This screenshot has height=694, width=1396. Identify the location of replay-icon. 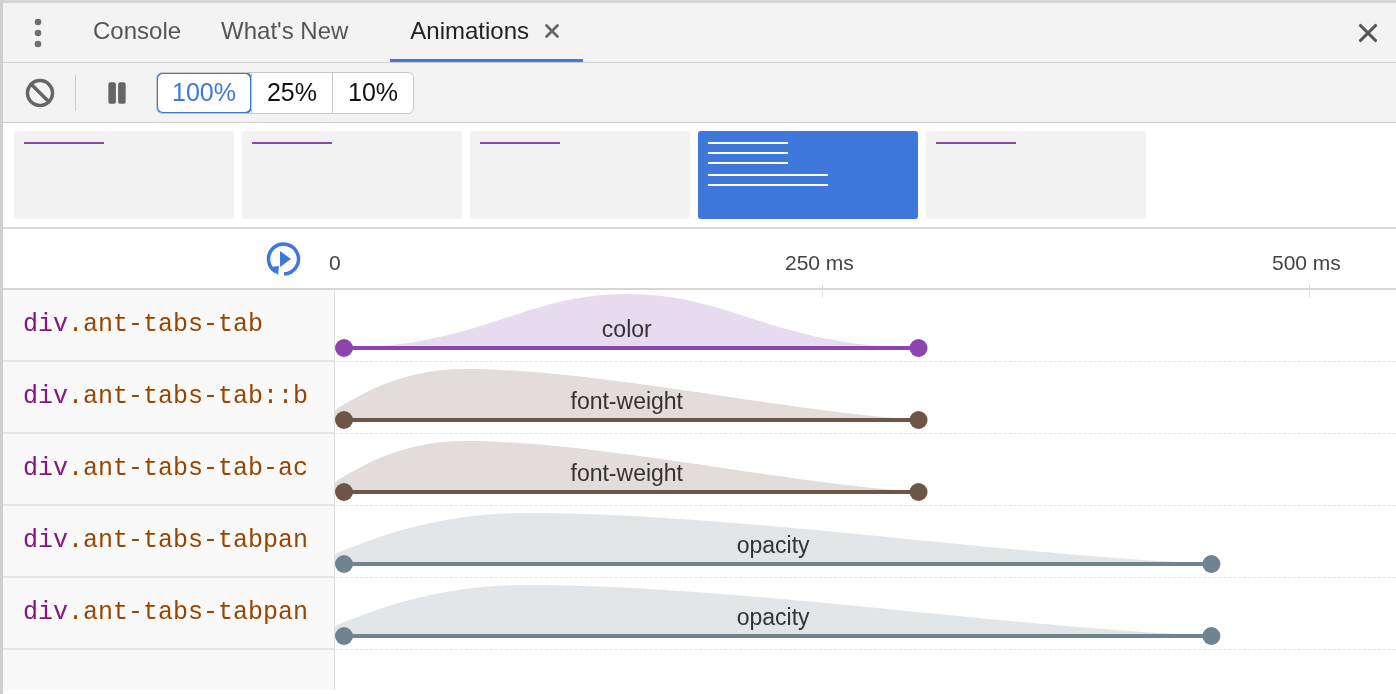
(284, 258).